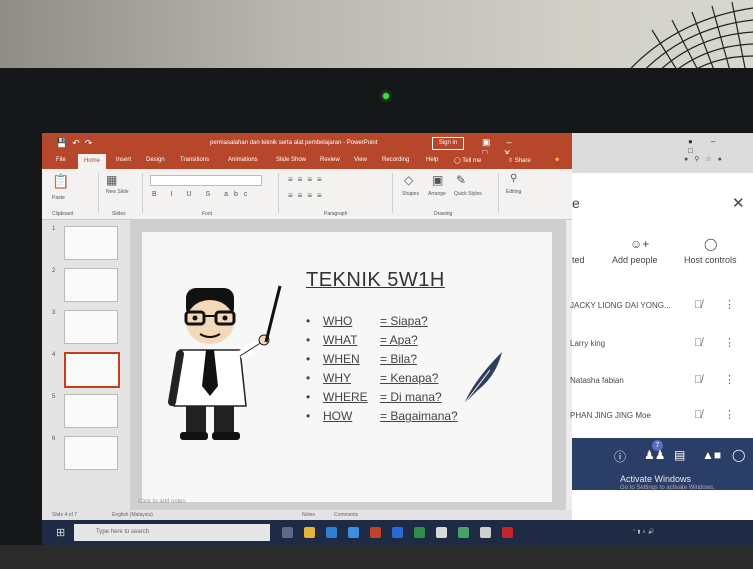 The width and height of the screenshot is (753, 569). I want to click on browser-window-controls: ●–□, so click(720, 146).